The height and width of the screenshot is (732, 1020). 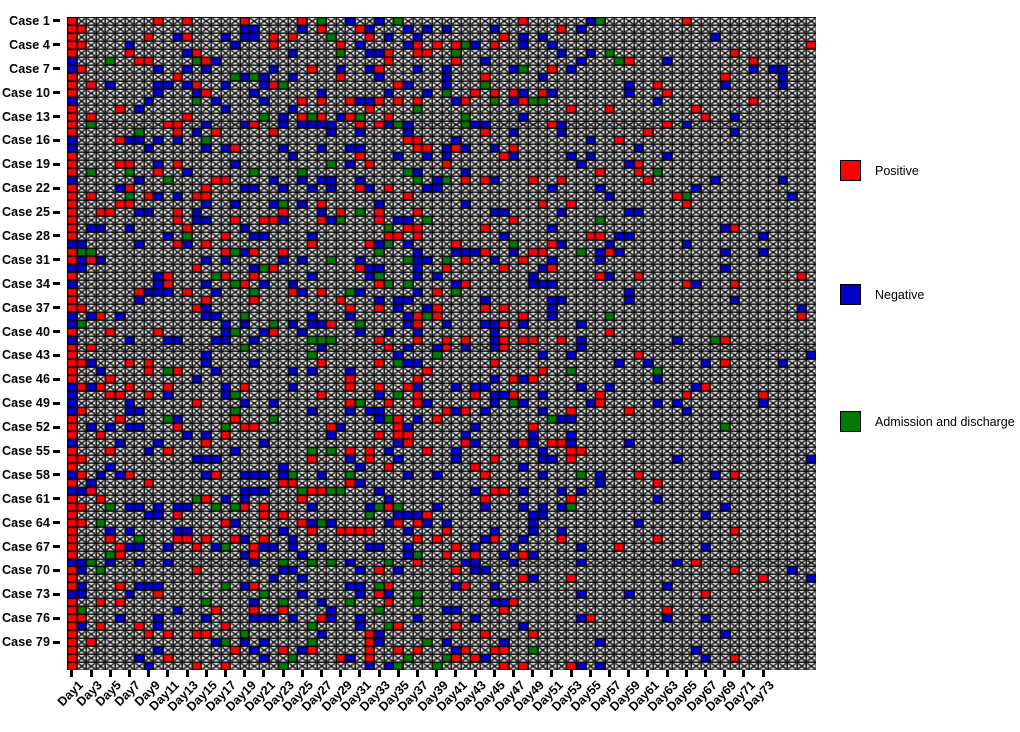 I want to click on y-axis-tick: Case 55, so click(x=31, y=451).